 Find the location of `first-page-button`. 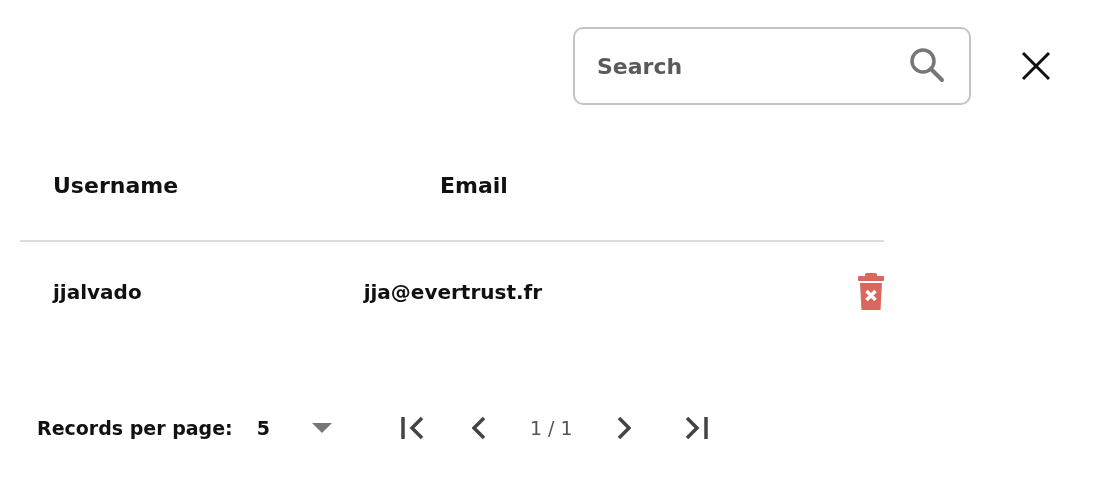

first-page-button is located at coordinates (412, 428).